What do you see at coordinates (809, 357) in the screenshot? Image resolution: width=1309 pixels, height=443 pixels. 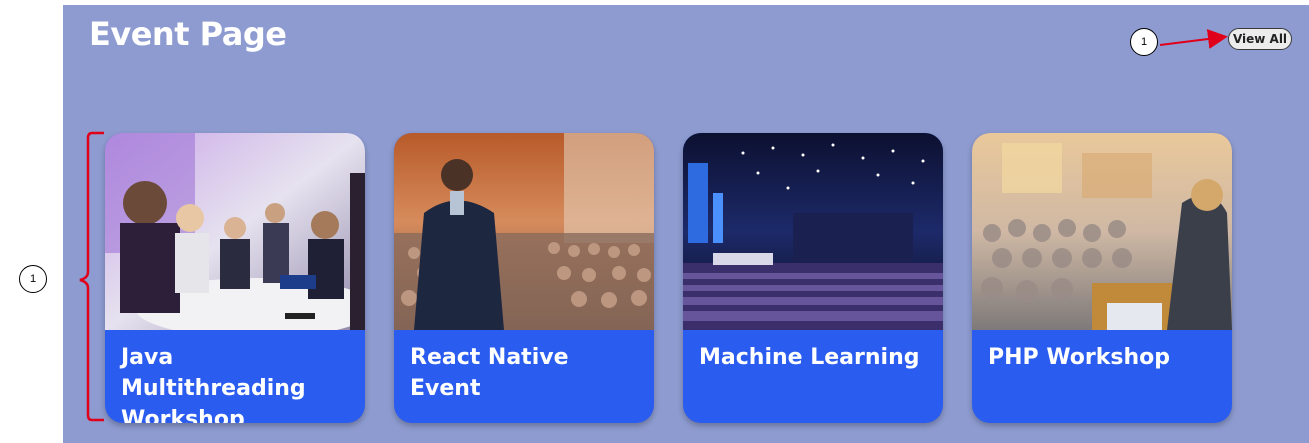 I see `event-title: Machine Learning` at bounding box center [809, 357].